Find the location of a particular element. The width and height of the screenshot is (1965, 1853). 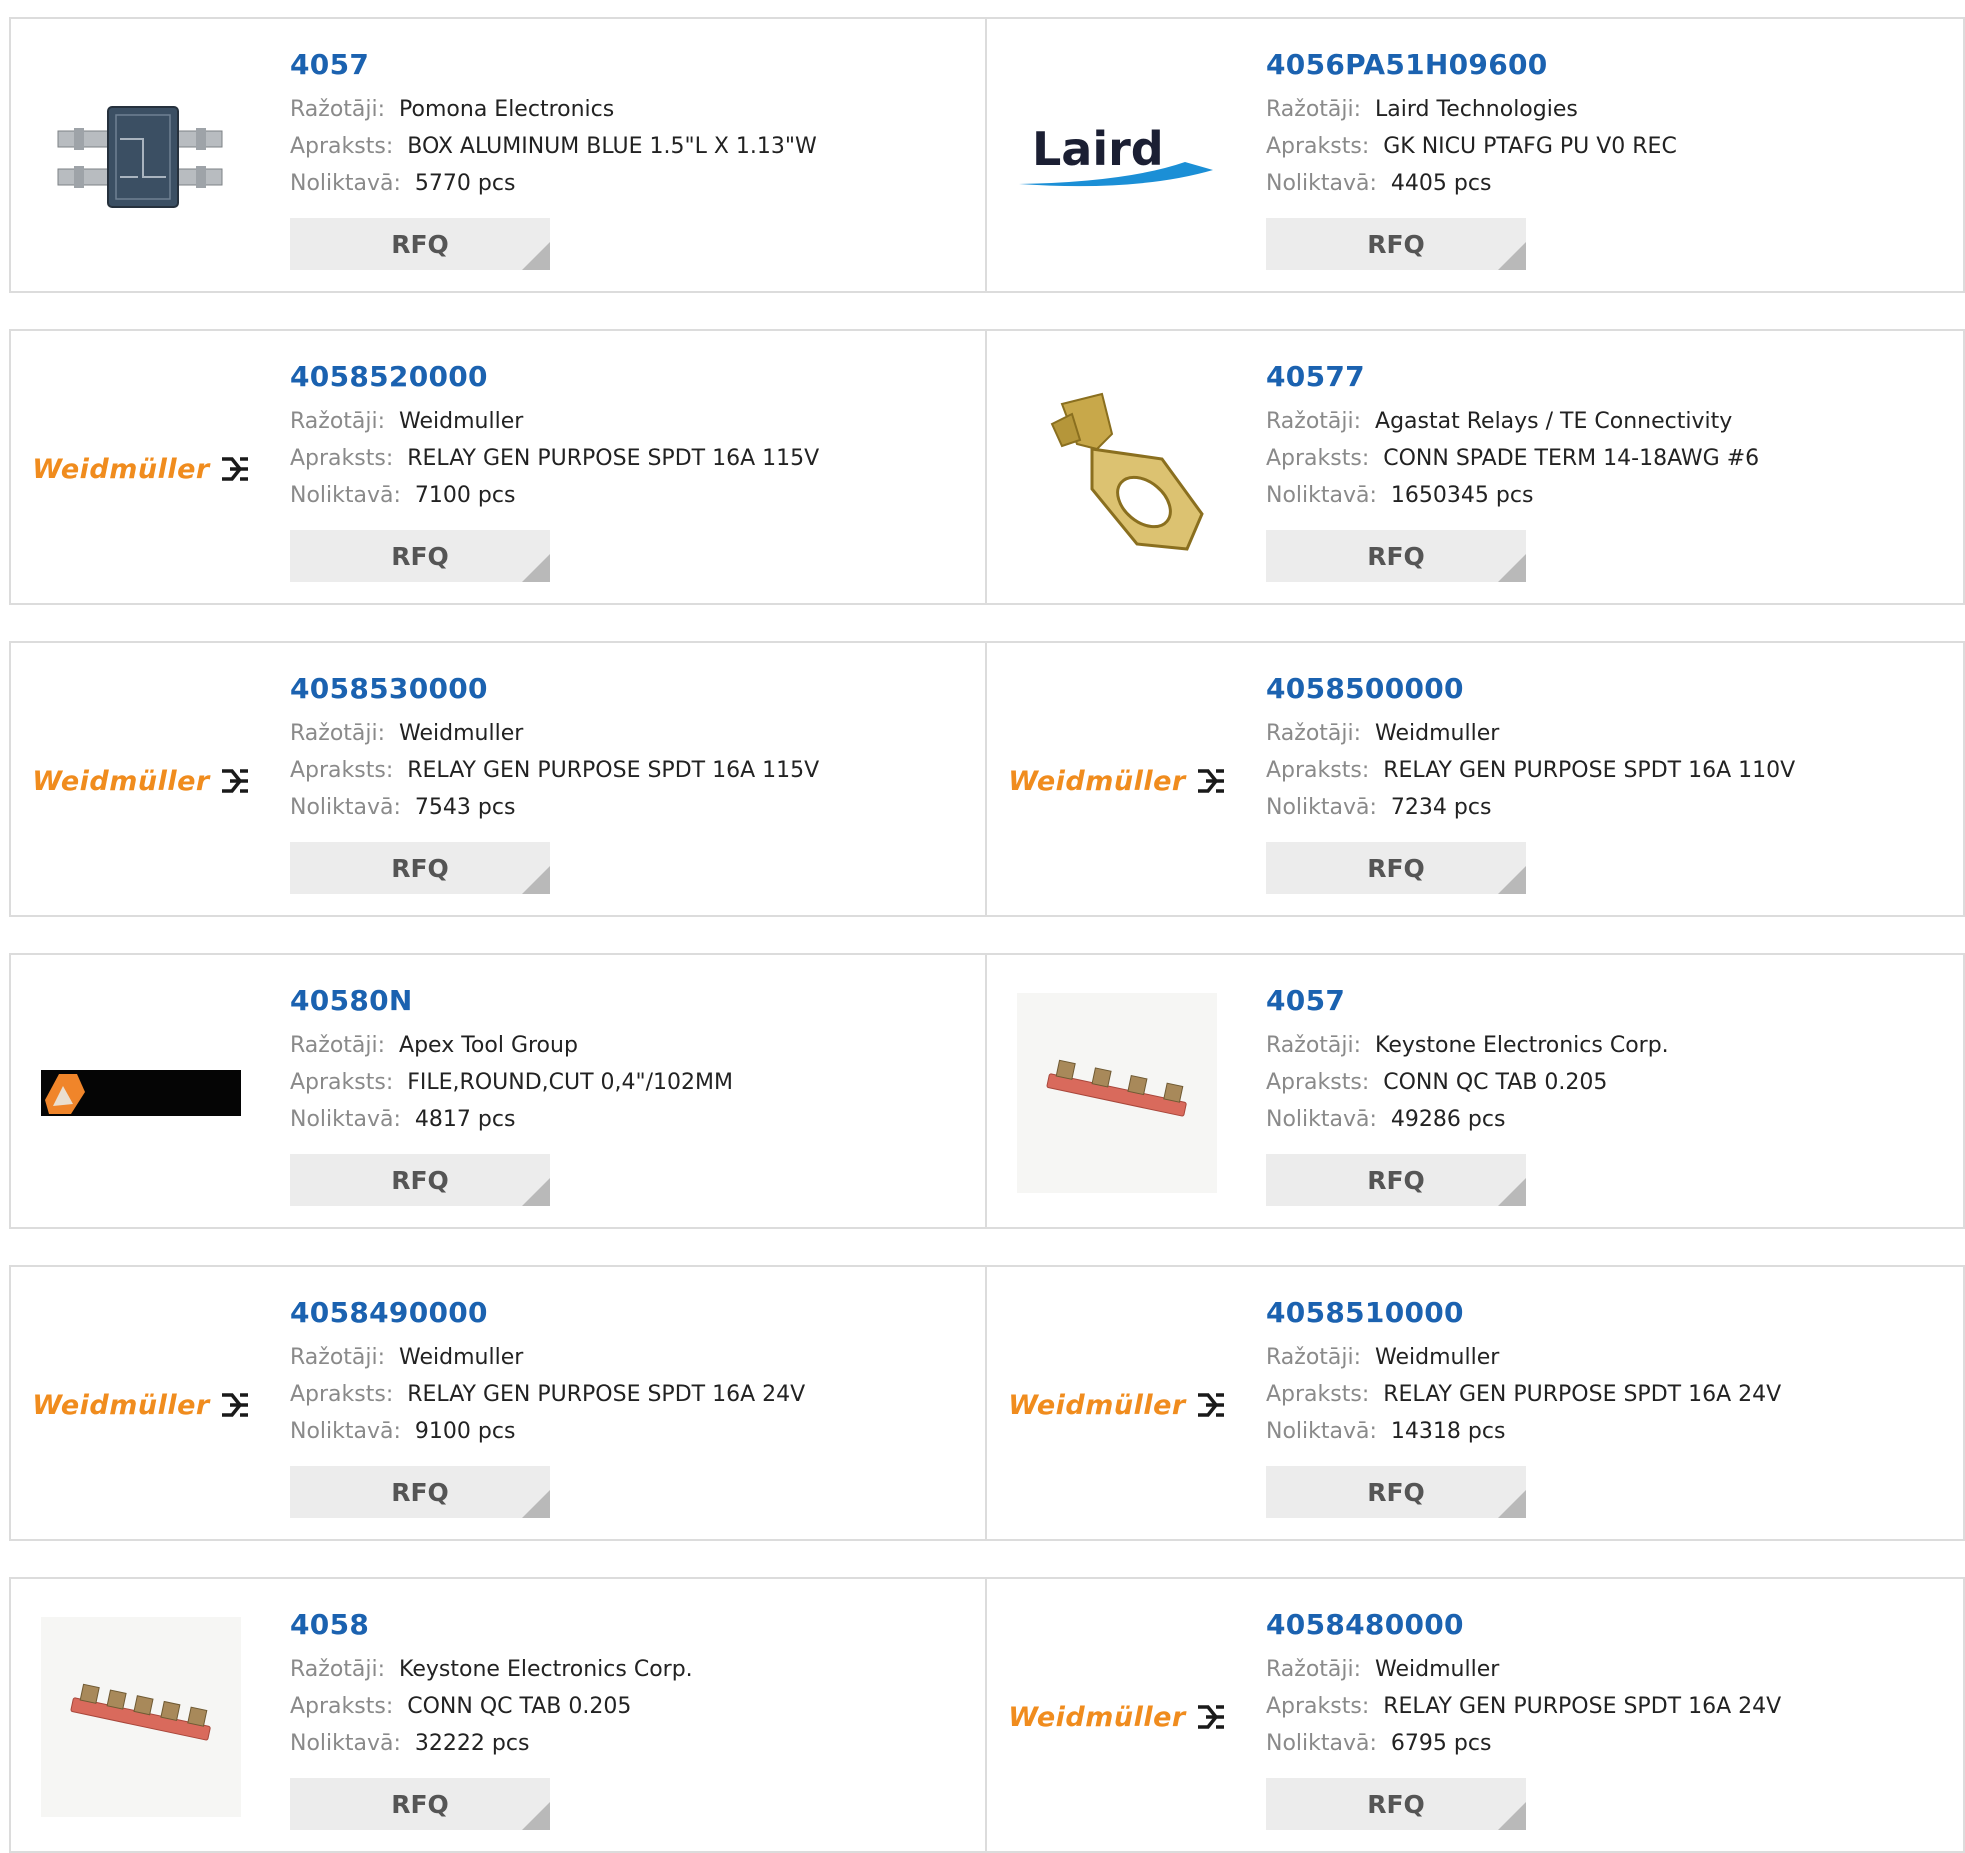

description-row: Apraksts: RELAY GEN PURPOSE SPDT 16A 24V is located at coordinates (547, 1394).